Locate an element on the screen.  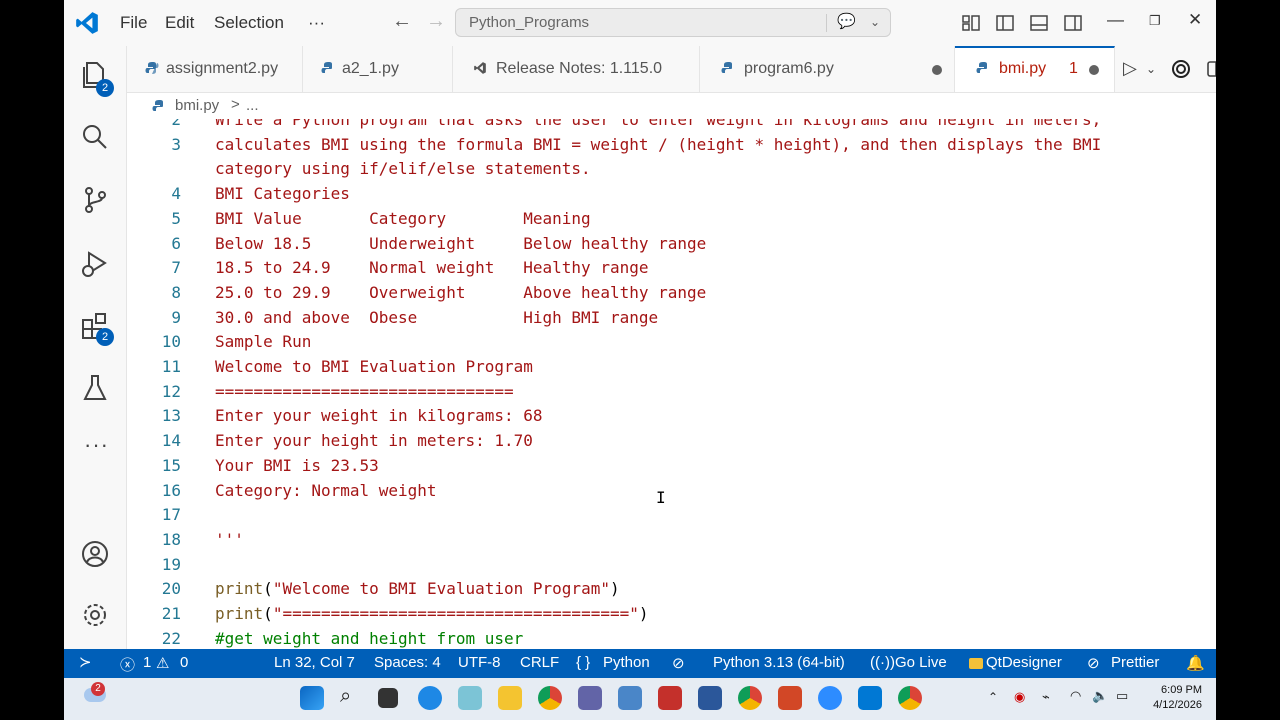
run-dropdown-chevron-icon: ⌄ is located at coordinates (1151, 69).